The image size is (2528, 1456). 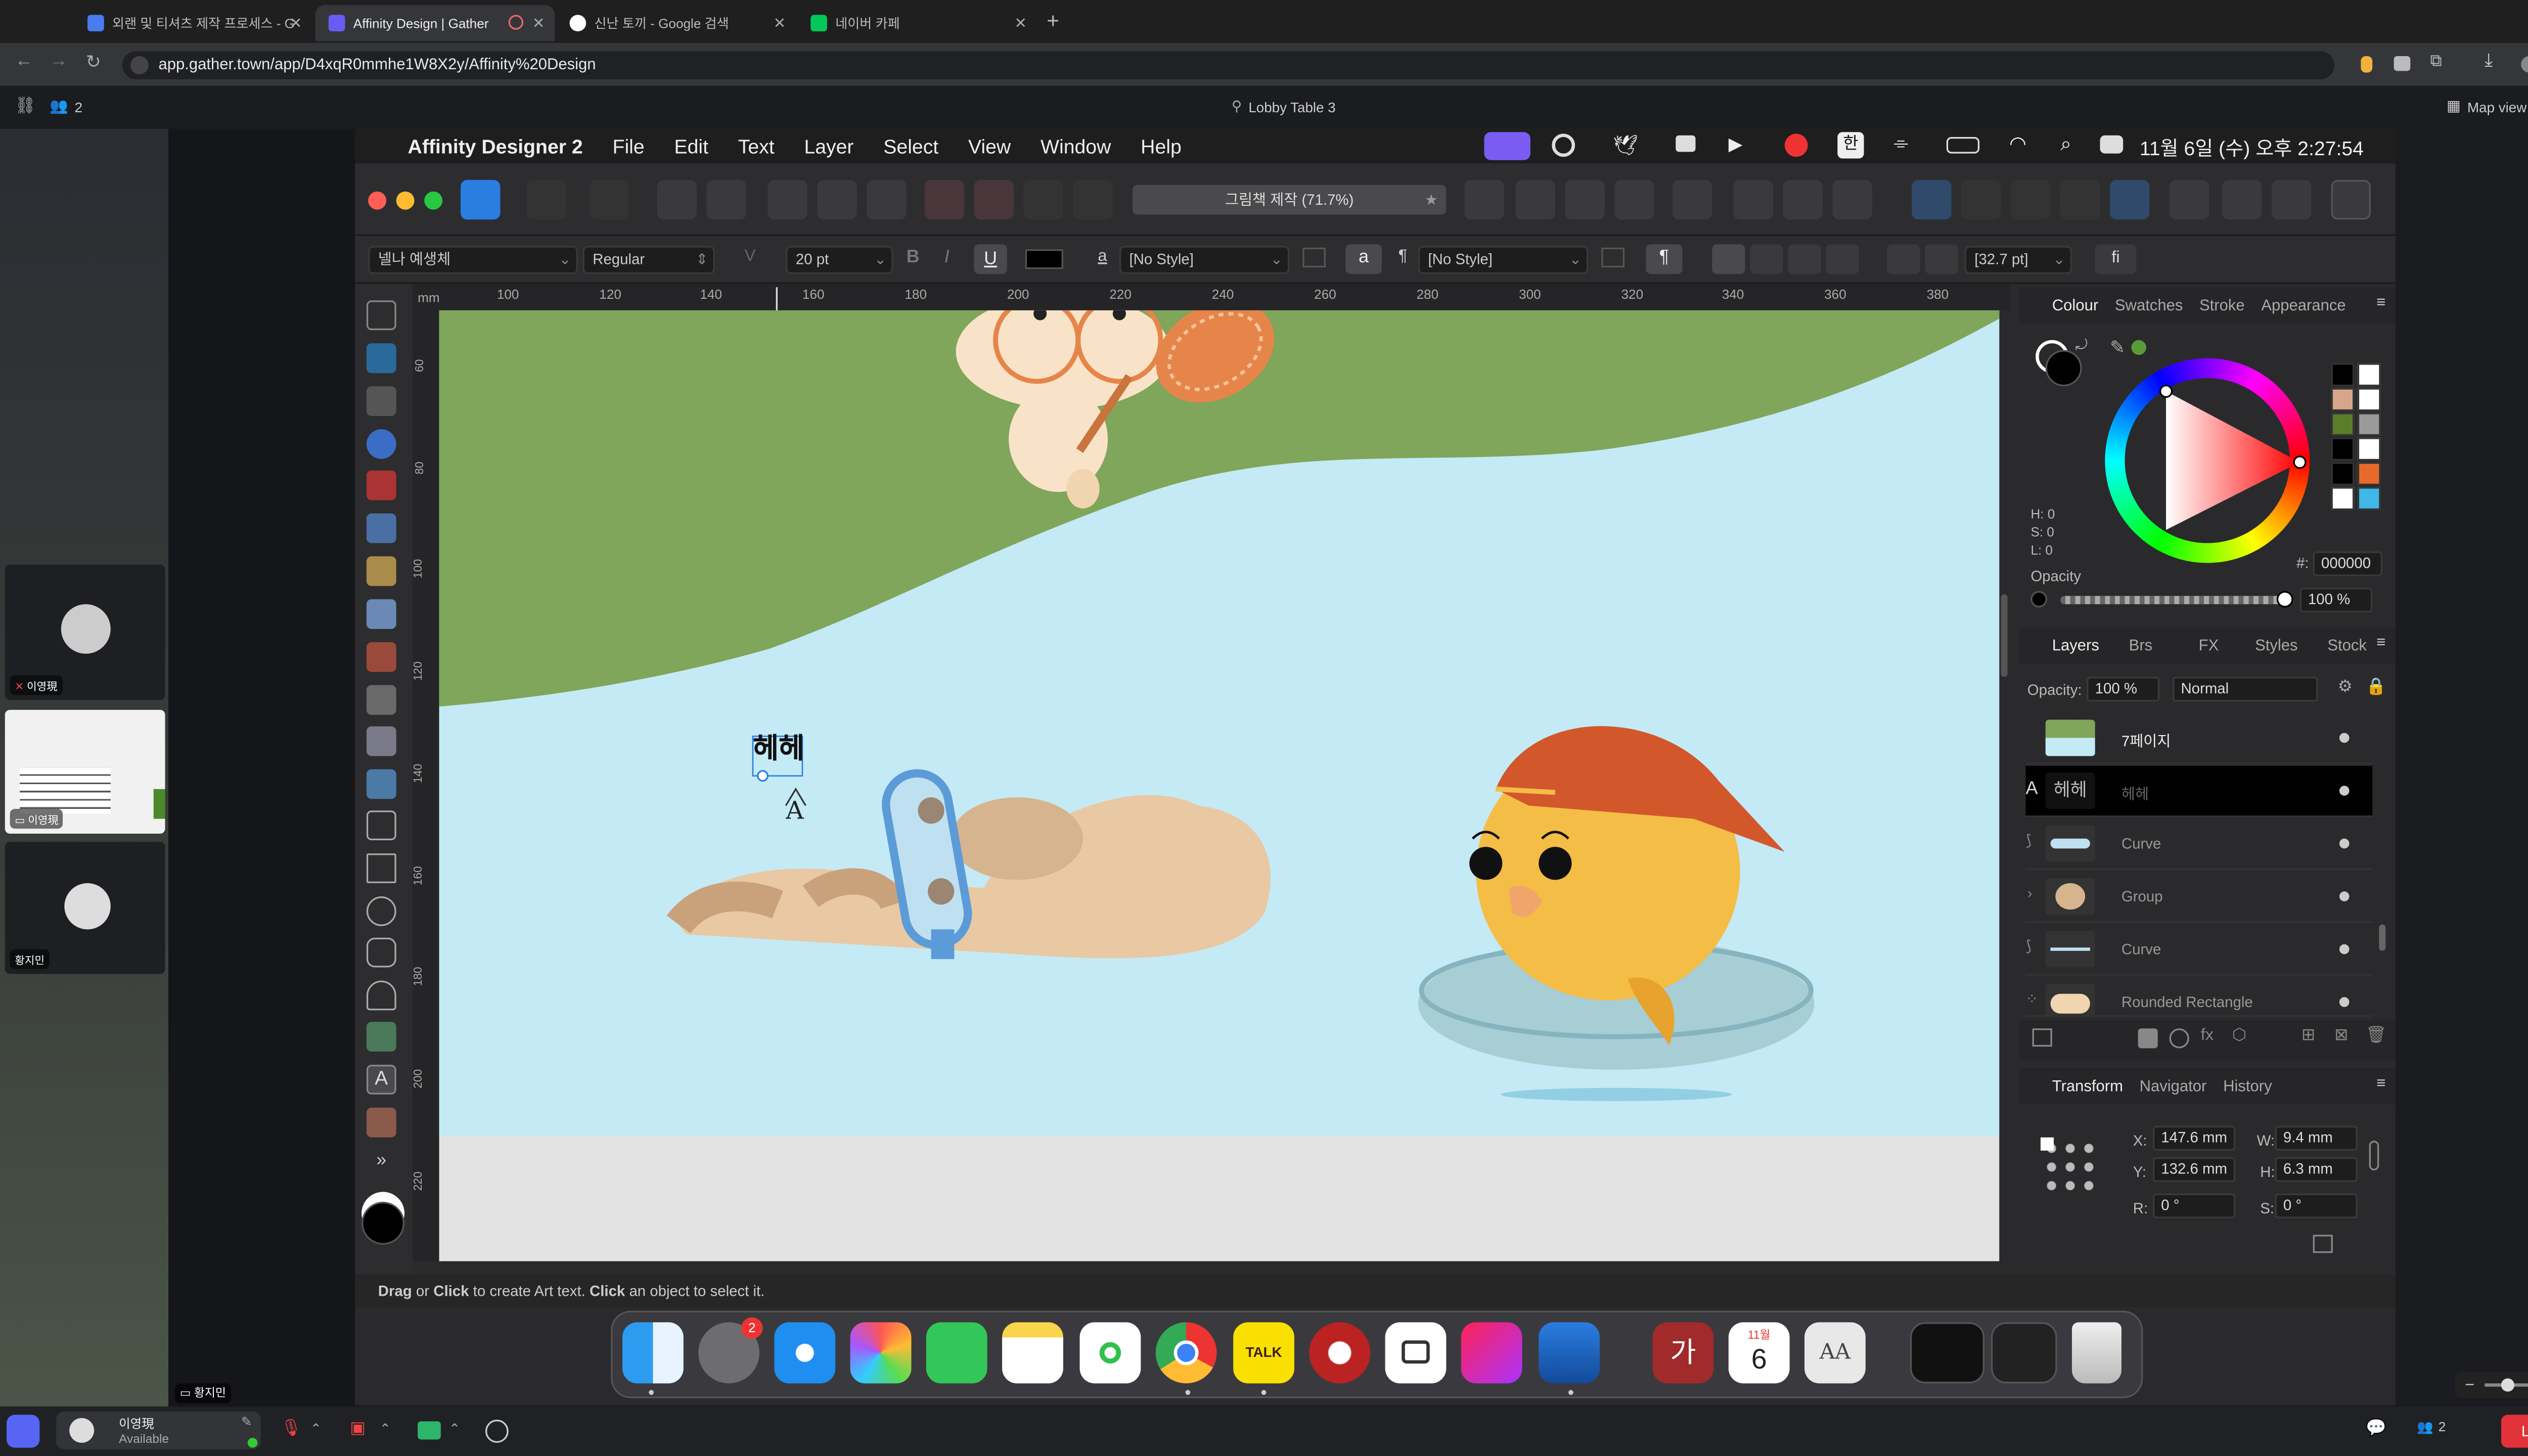 I want to click on add-layer-icon: ⊞, so click(x=2308, y=1036).